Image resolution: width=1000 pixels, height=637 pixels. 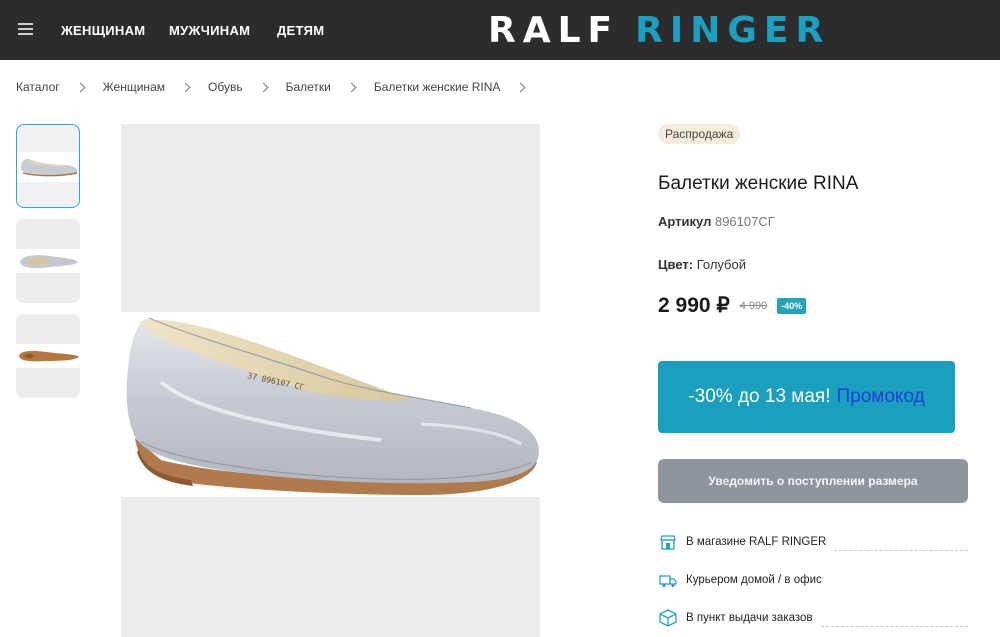 I want to click on breadcrumb-current: Балетки женские RINA, so click(x=437, y=87).